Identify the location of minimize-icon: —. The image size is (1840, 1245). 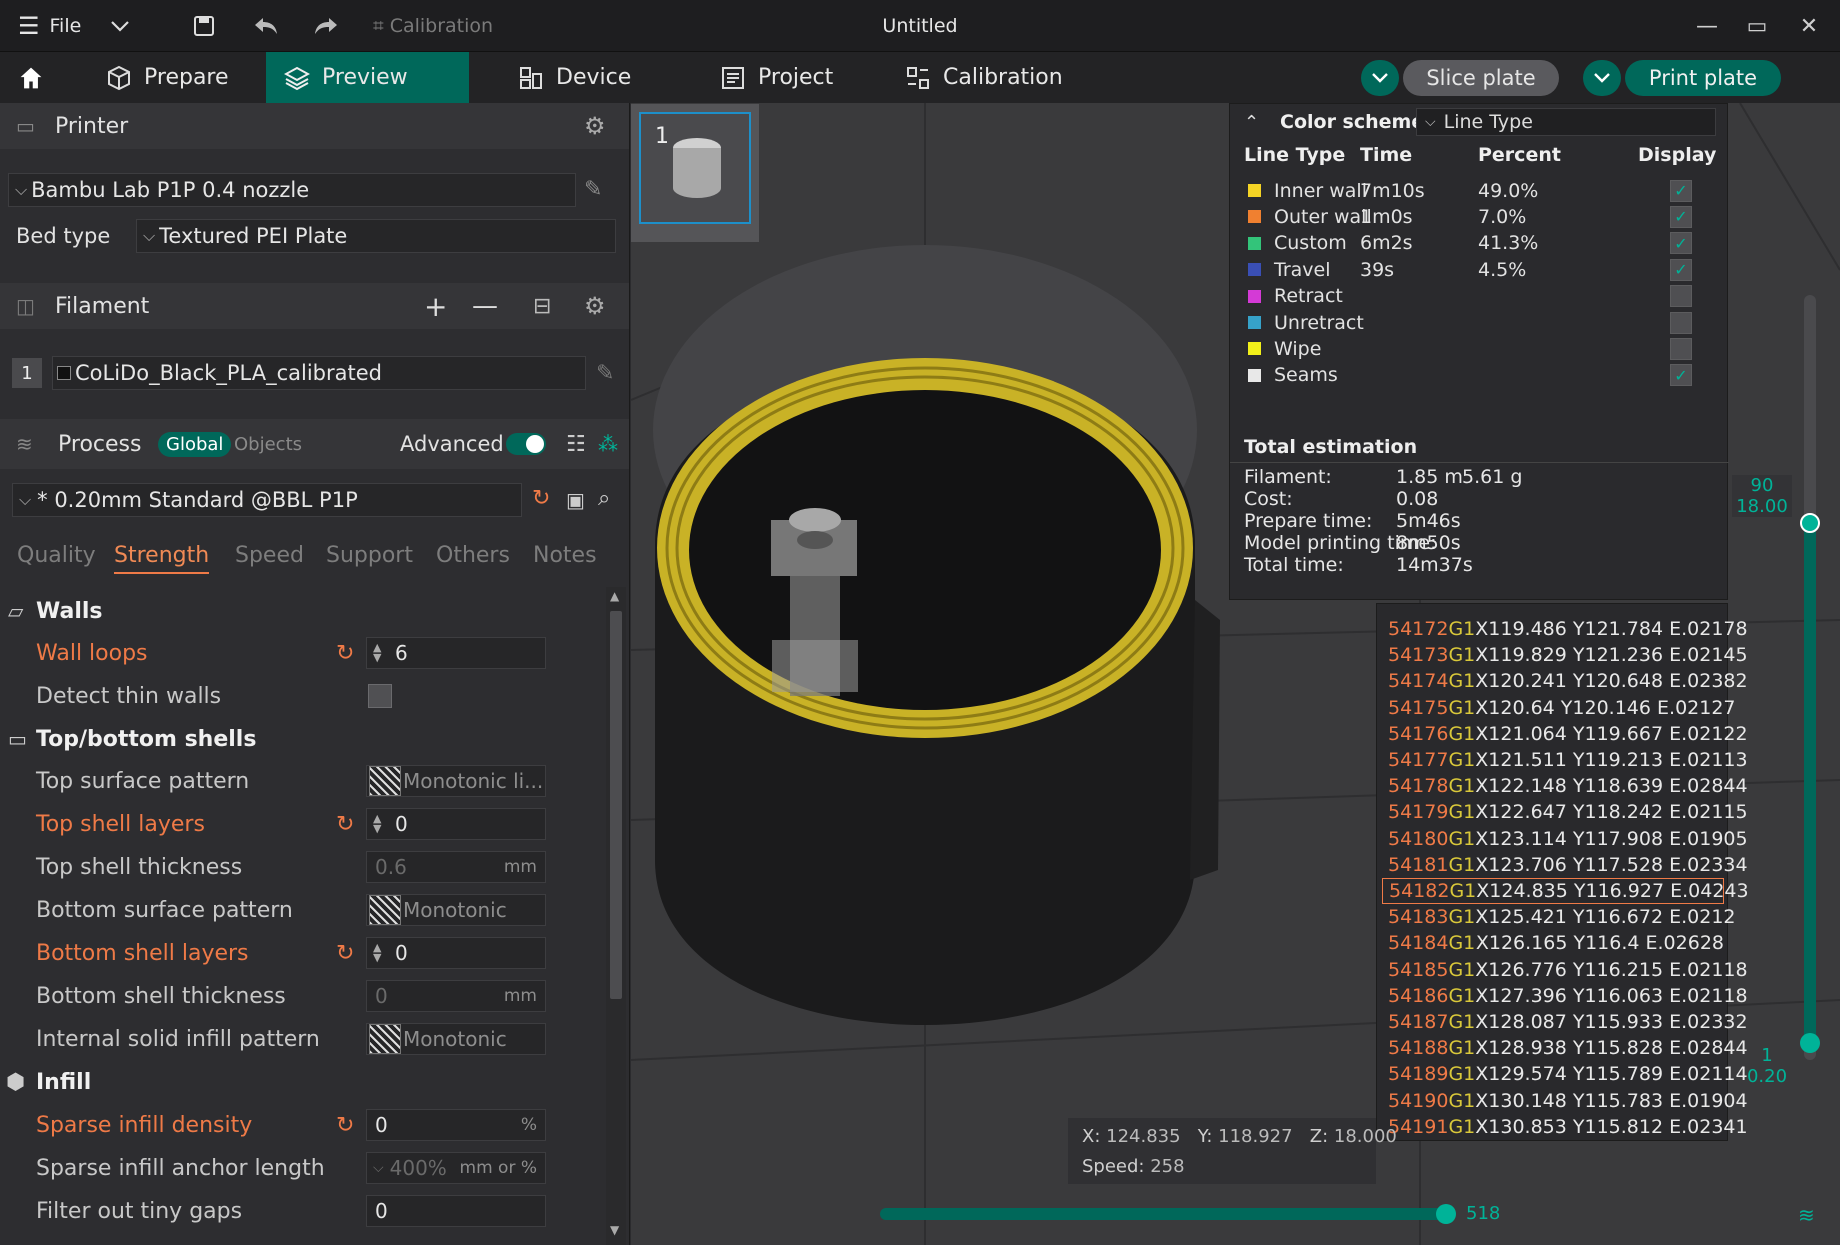
(1707, 26).